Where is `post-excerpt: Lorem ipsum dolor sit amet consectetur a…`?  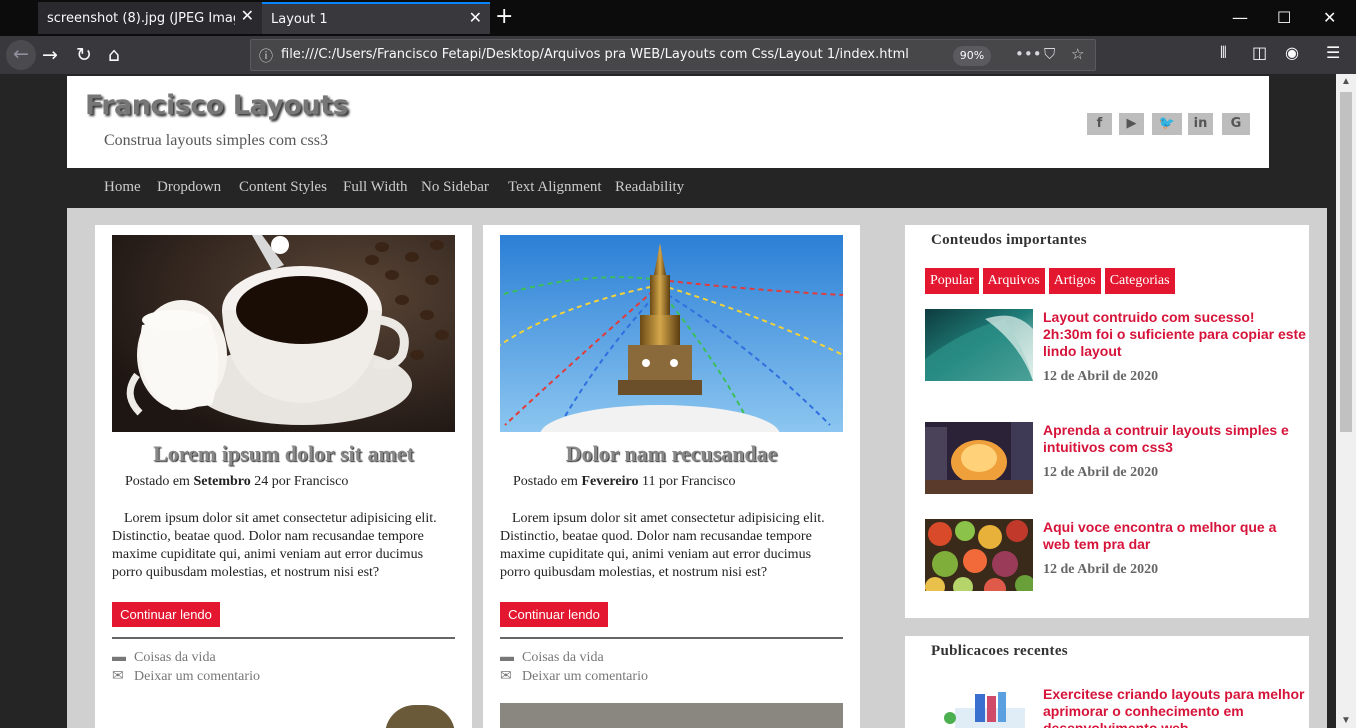
post-excerpt: Lorem ipsum dolor sit amet consectetur a… is located at coordinates (274, 545).